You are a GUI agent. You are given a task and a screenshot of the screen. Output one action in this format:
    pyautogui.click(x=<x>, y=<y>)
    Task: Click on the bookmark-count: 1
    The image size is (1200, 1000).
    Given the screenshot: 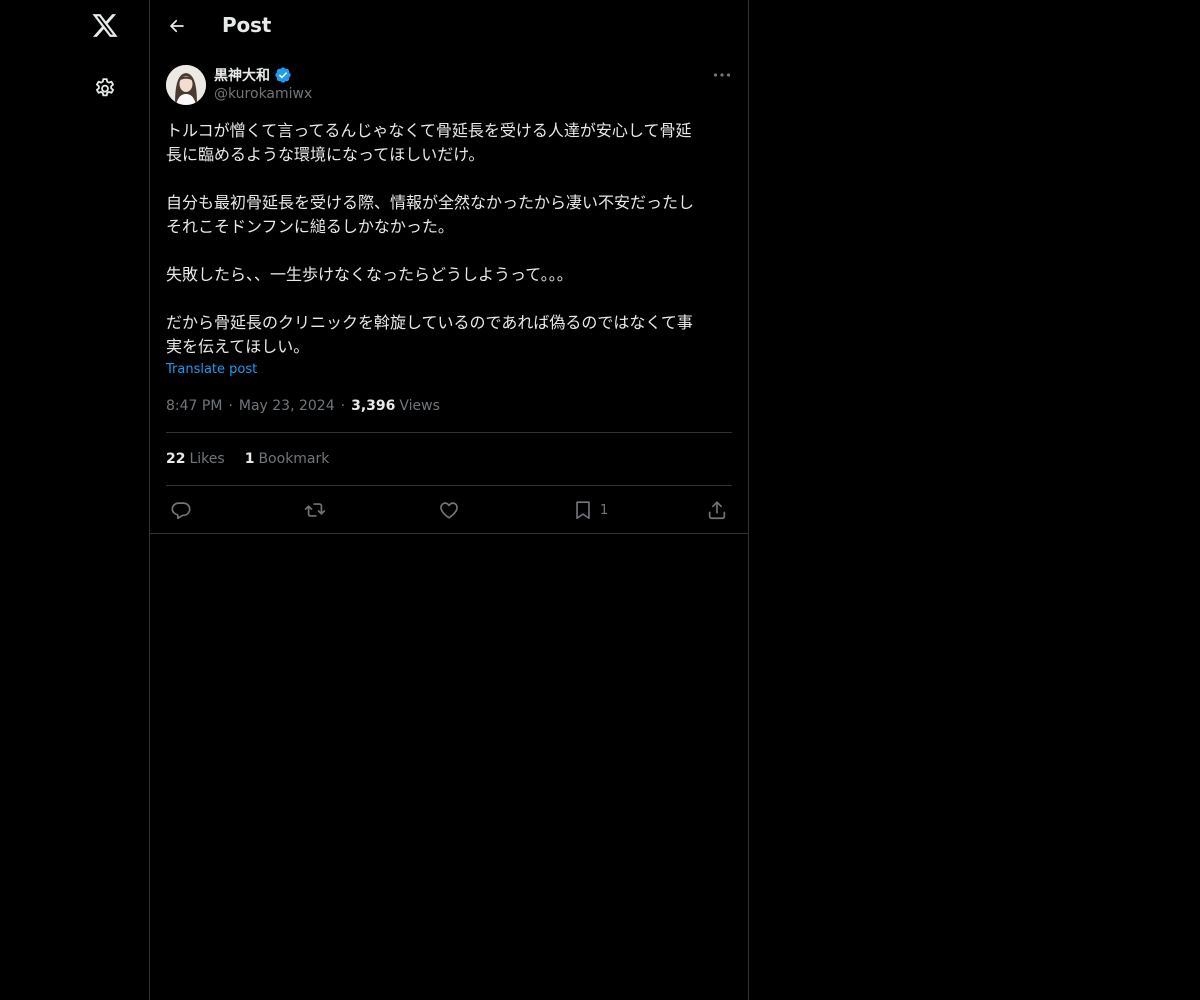 What is the action you would take?
    pyautogui.click(x=604, y=510)
    